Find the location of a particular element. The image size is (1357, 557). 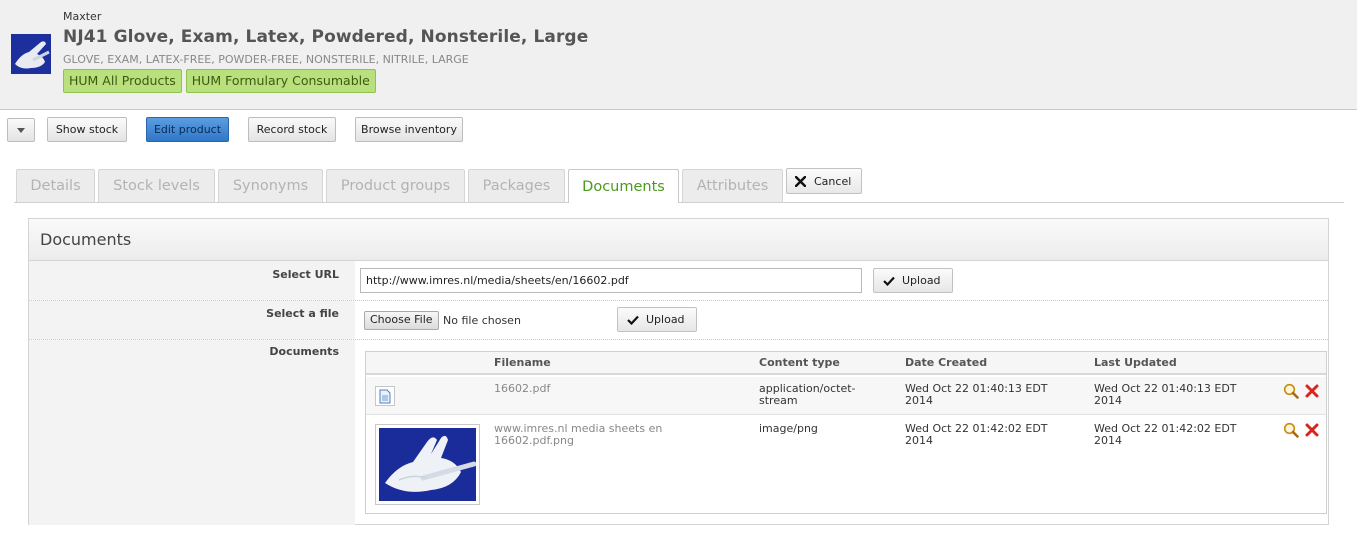

header-last-updated: Last Updated is located at coordinates (1135, 362).